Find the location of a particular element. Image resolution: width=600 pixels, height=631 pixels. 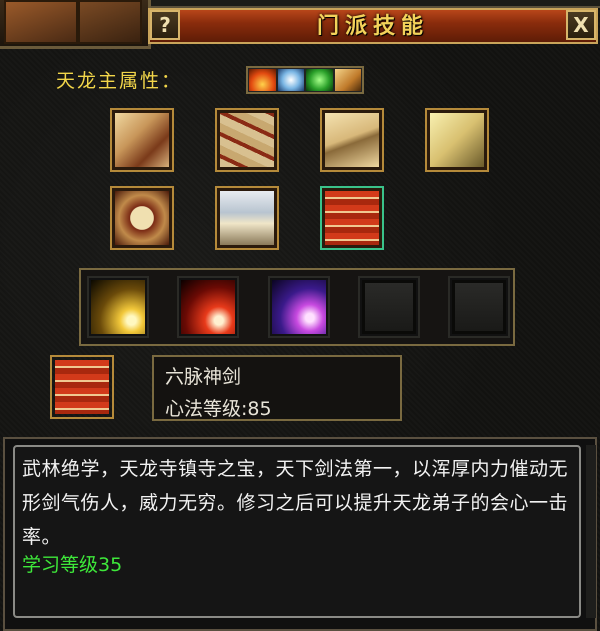

scroll-book-icon is located at coordinates (142, 140).